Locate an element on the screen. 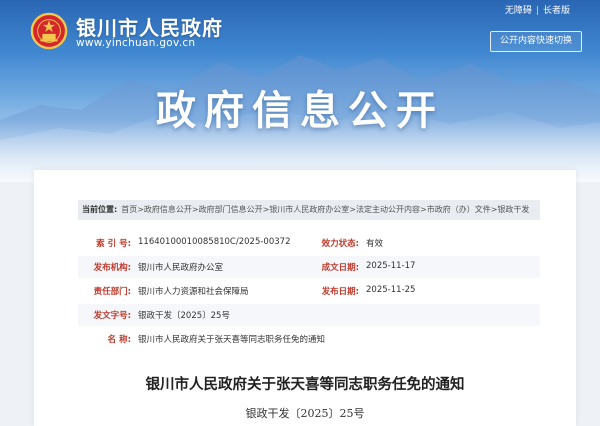  accessibility-link: 无障碍 is located at coordinates (518, 11).